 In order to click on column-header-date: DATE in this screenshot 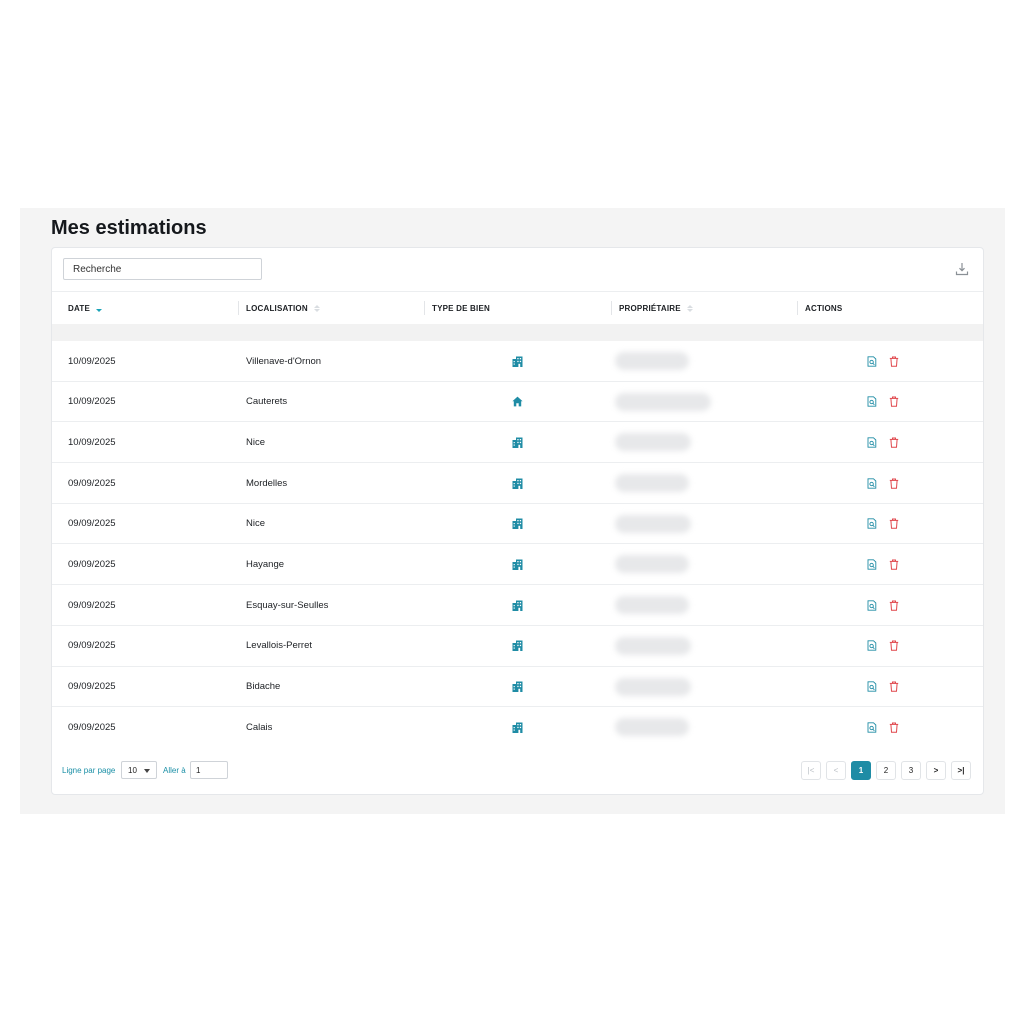, I will do `click(85, 308)`.